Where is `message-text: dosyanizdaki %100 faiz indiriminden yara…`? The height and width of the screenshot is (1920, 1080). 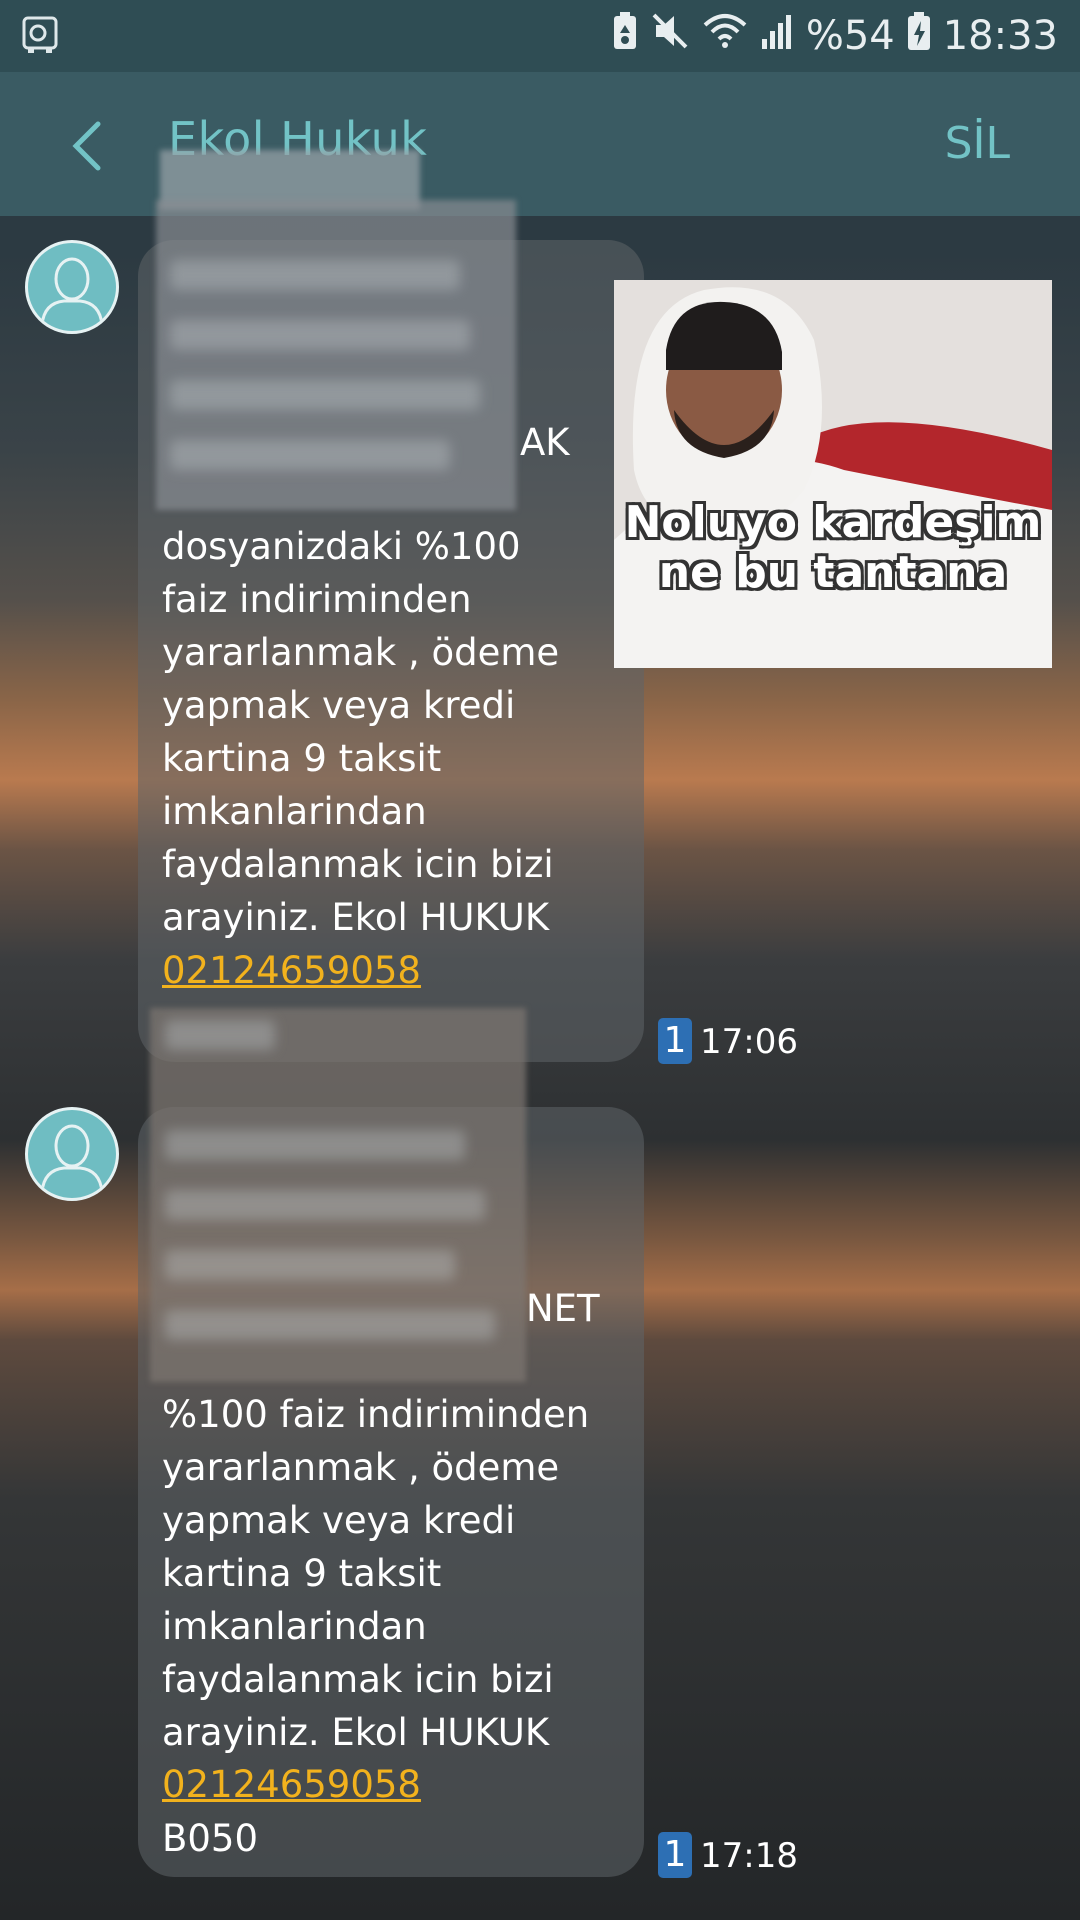 message-text: dosyanizdaki %100 faiz indiriminden yara… is located at coordinates (361, 732).